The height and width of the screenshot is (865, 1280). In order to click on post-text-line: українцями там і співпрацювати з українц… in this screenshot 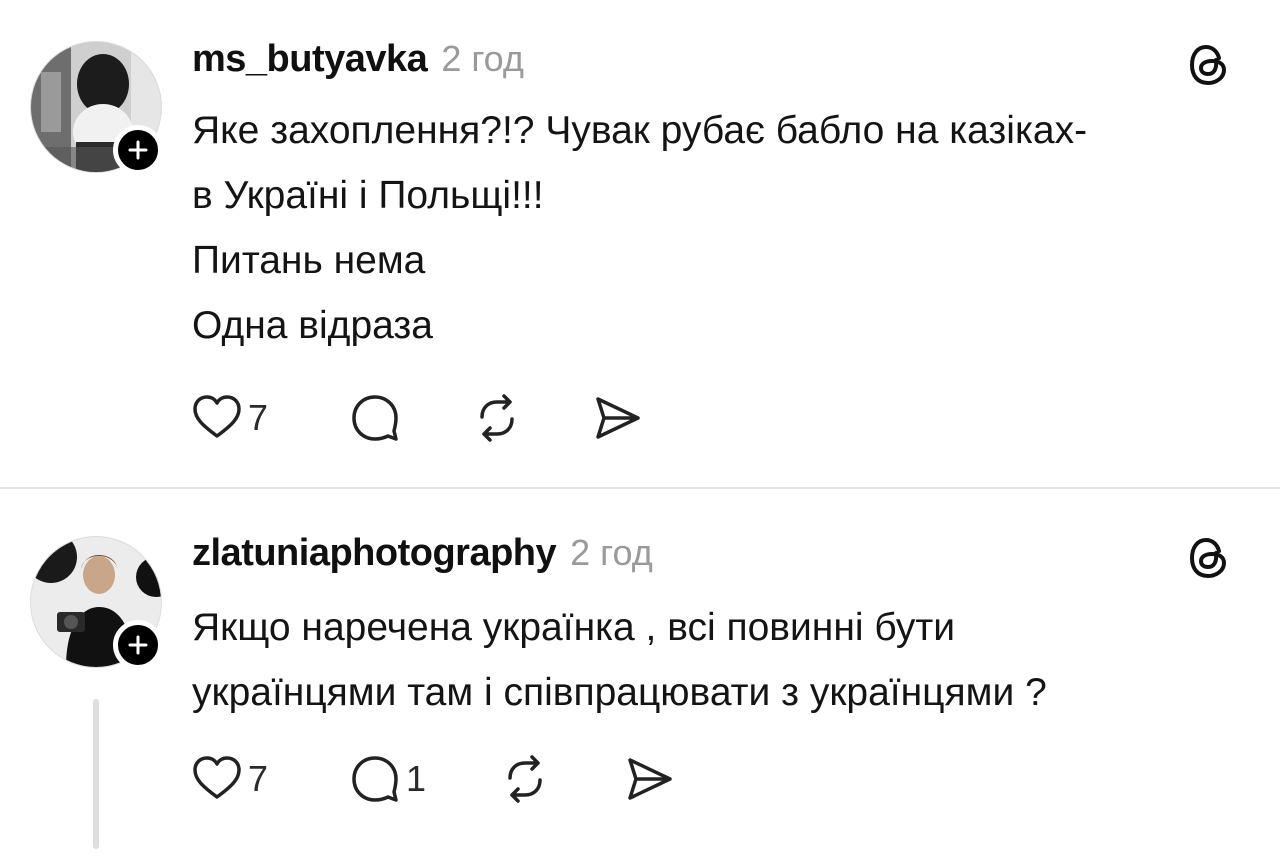, I will do `click(619, 692)`.